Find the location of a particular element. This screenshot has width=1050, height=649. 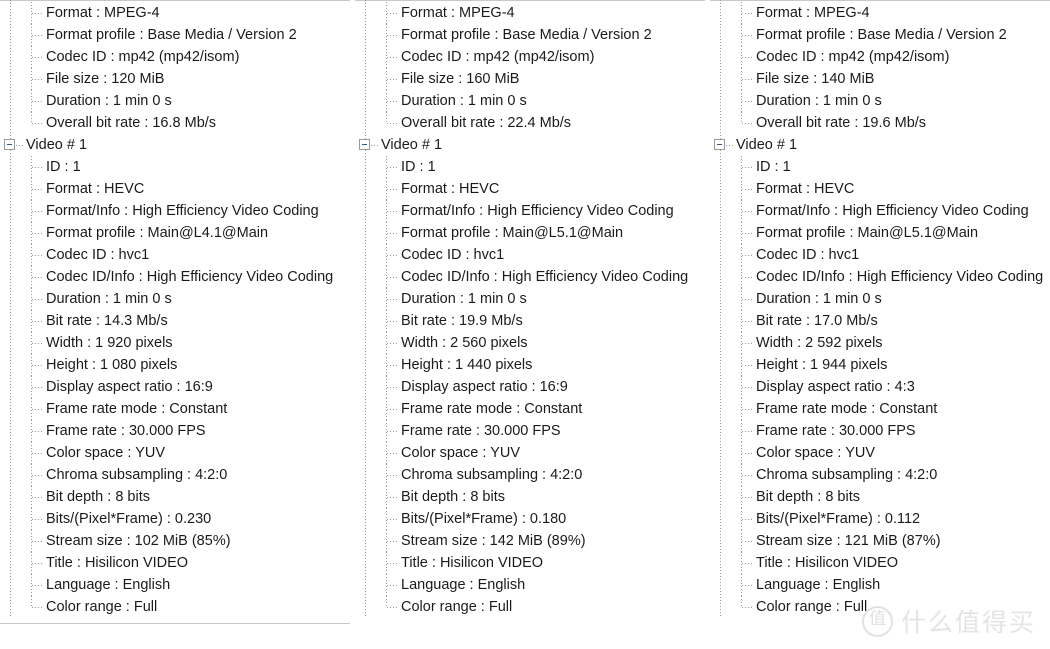

tree-leaf-row: Bits/(Pixel*Frame) : 0.230 is located at coordinates (175, 519).